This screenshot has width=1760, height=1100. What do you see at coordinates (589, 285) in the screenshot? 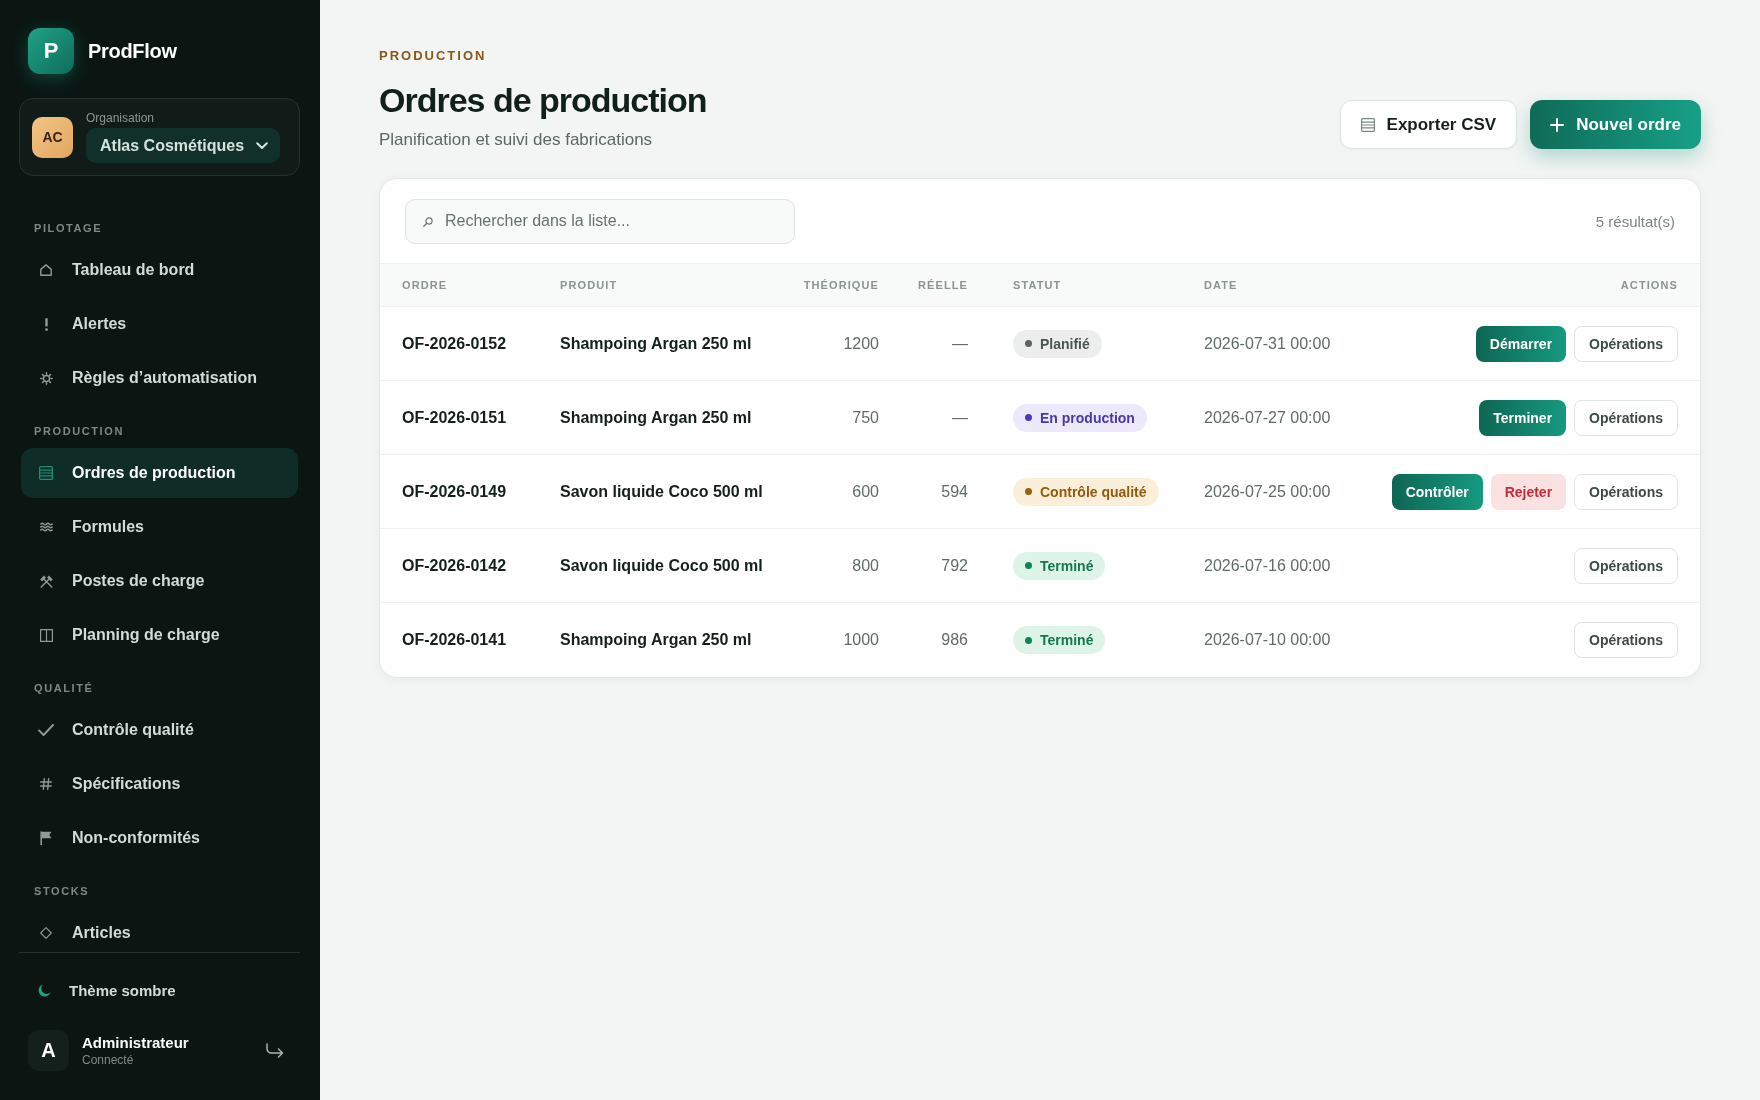
I see `column-header: PRODUIT` at bounding box center [589, 285].